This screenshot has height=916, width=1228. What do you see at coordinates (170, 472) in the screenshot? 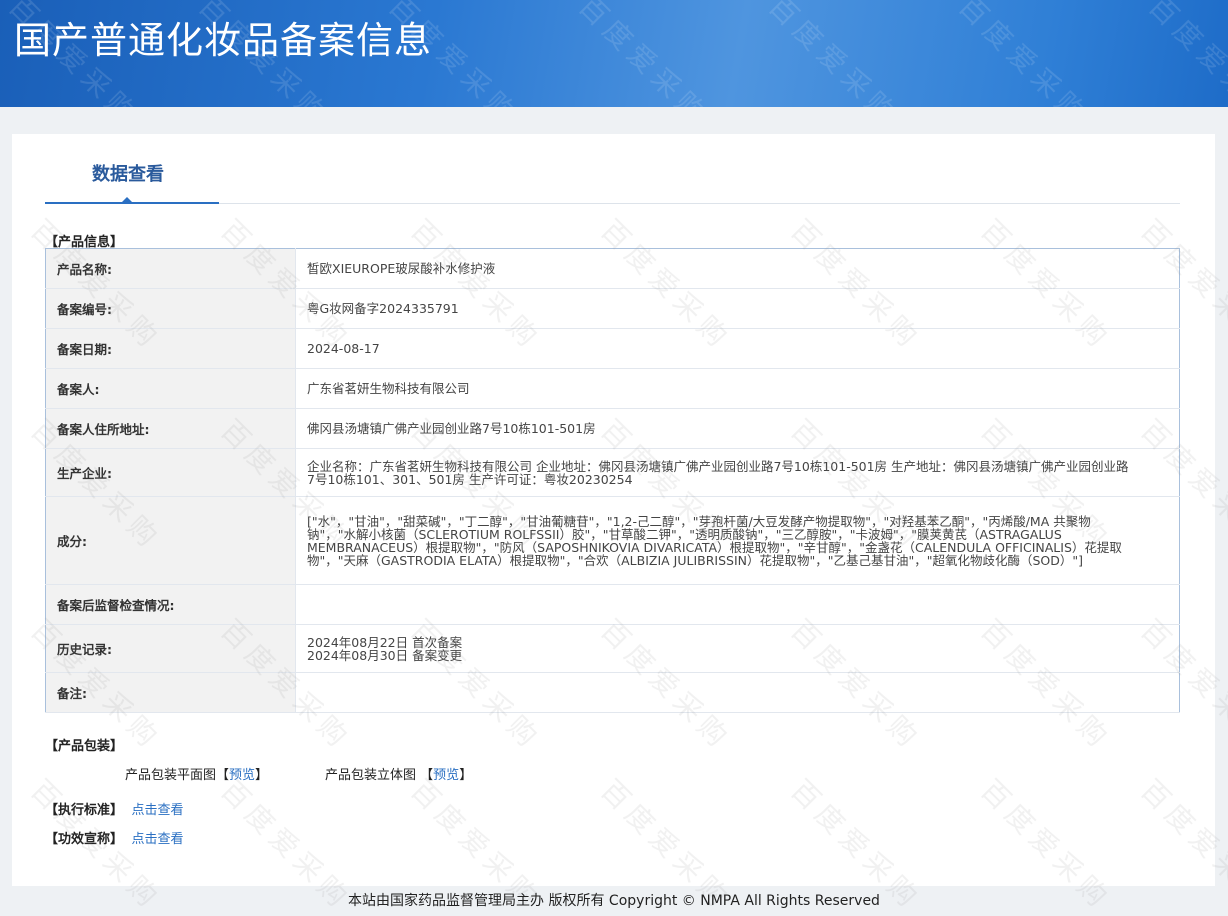
I see `field-key: 生产企业:` at bounding box center [170, 472].